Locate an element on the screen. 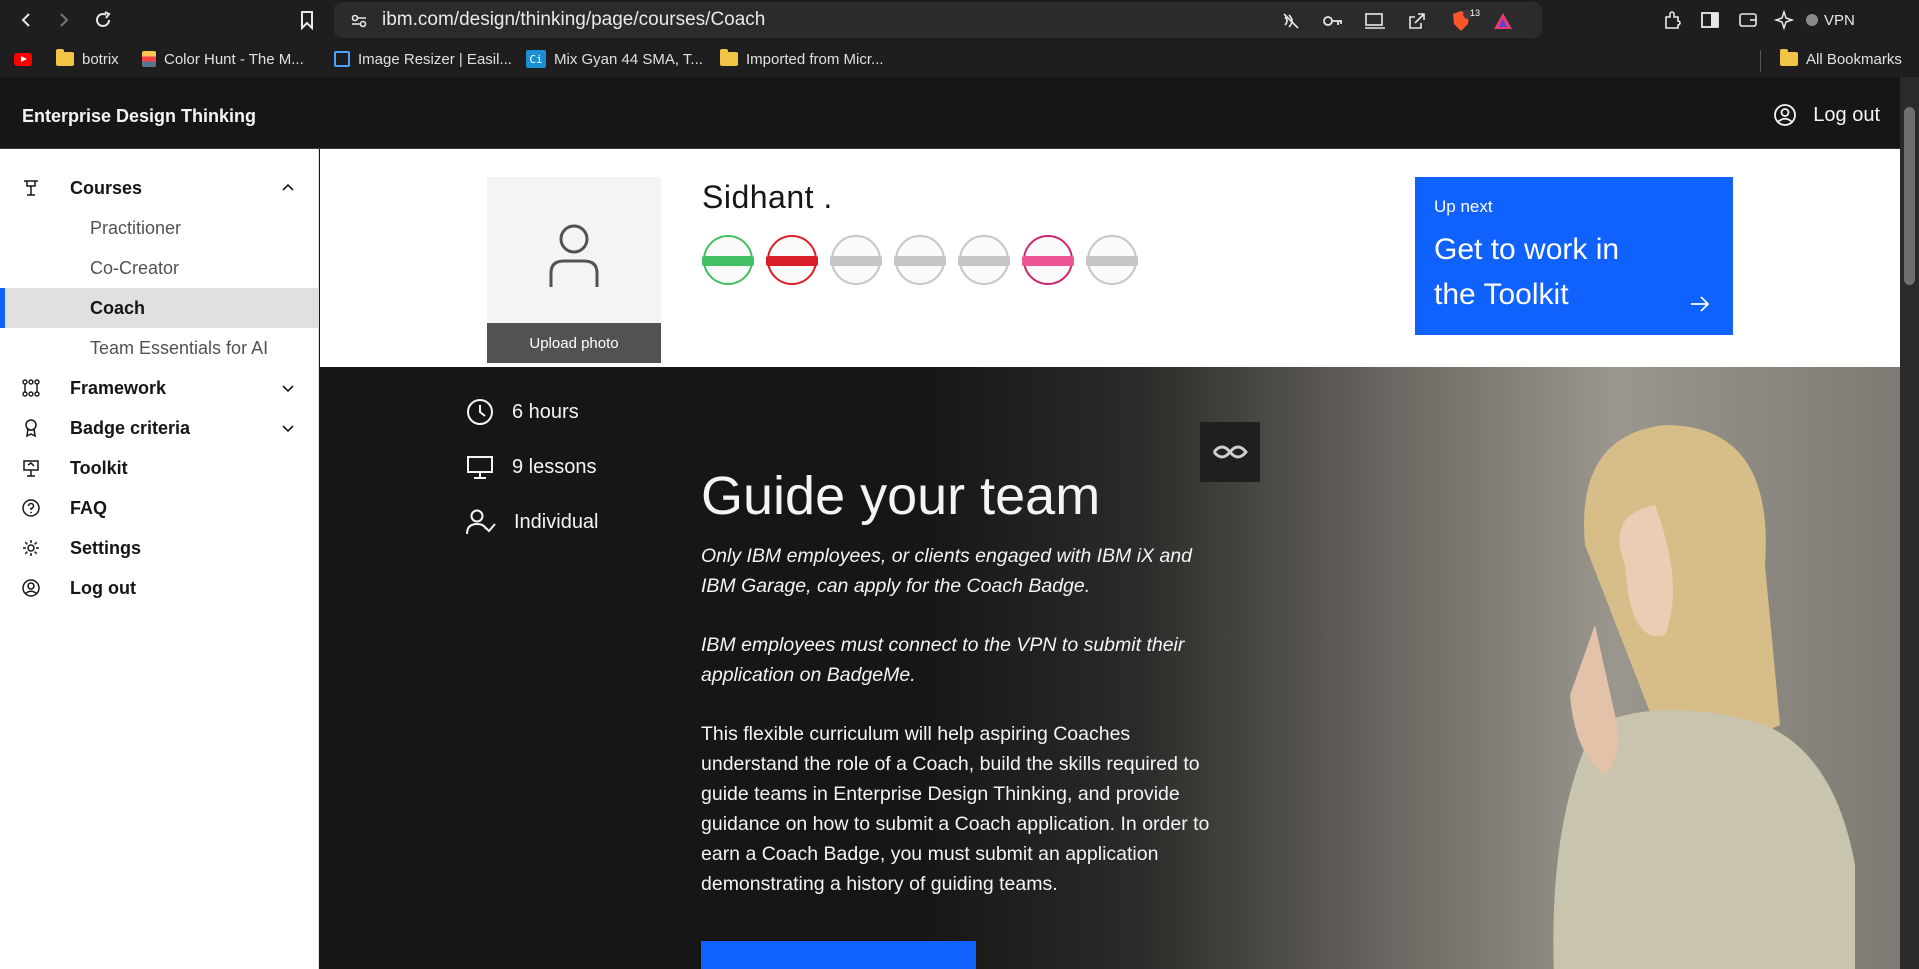  reload-icon is located at coordinates (103, 19).